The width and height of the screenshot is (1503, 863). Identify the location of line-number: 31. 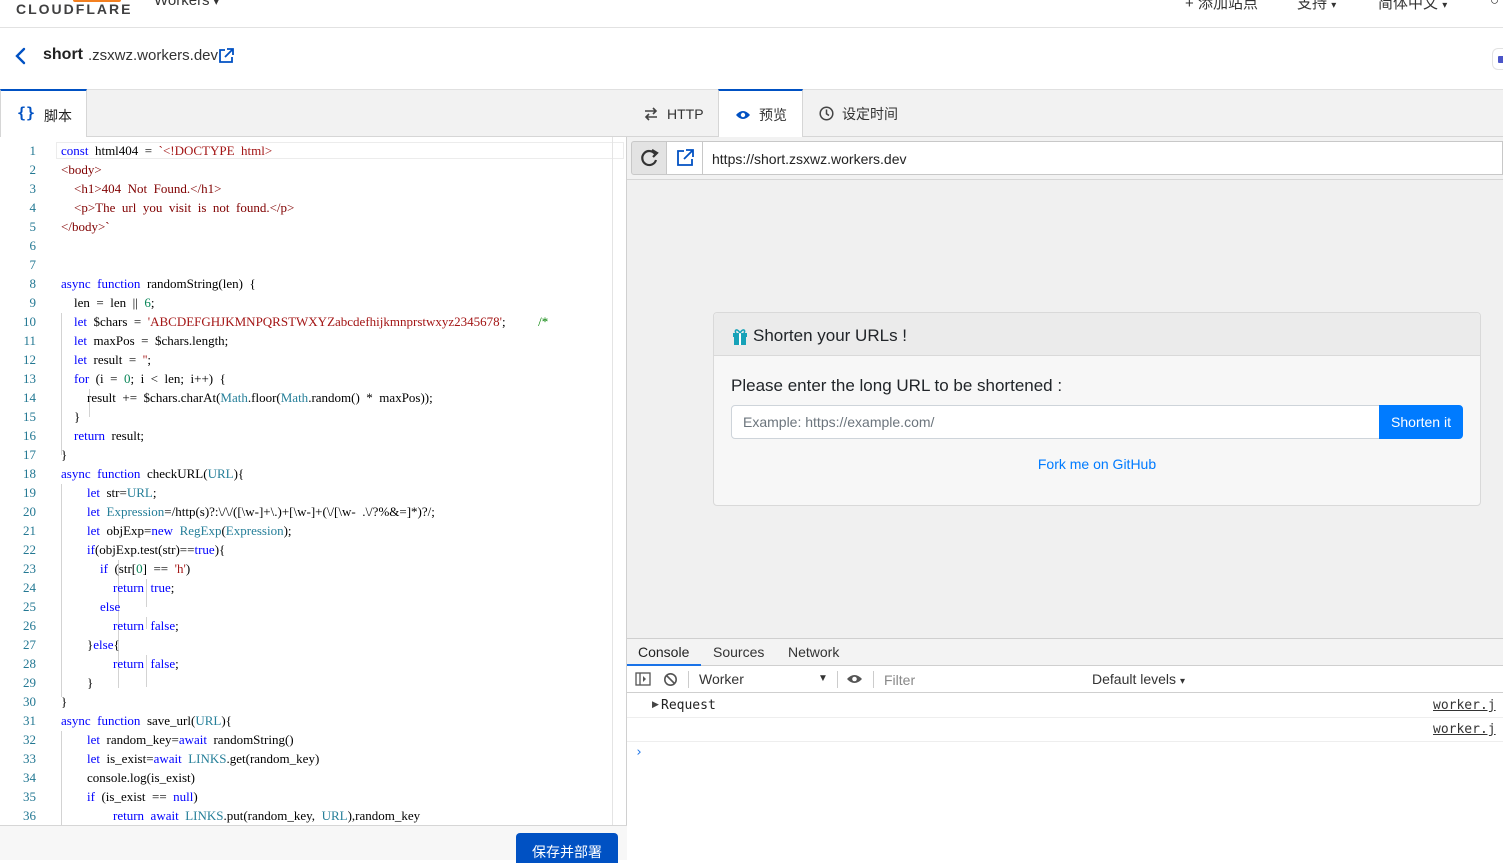
(29, 720).